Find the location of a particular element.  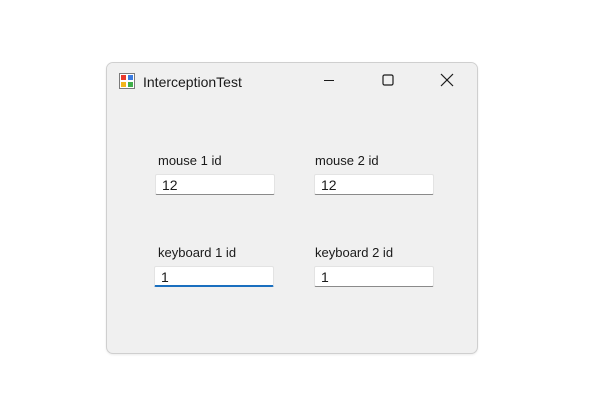

maximize-button is located at coordinates (388, 82).